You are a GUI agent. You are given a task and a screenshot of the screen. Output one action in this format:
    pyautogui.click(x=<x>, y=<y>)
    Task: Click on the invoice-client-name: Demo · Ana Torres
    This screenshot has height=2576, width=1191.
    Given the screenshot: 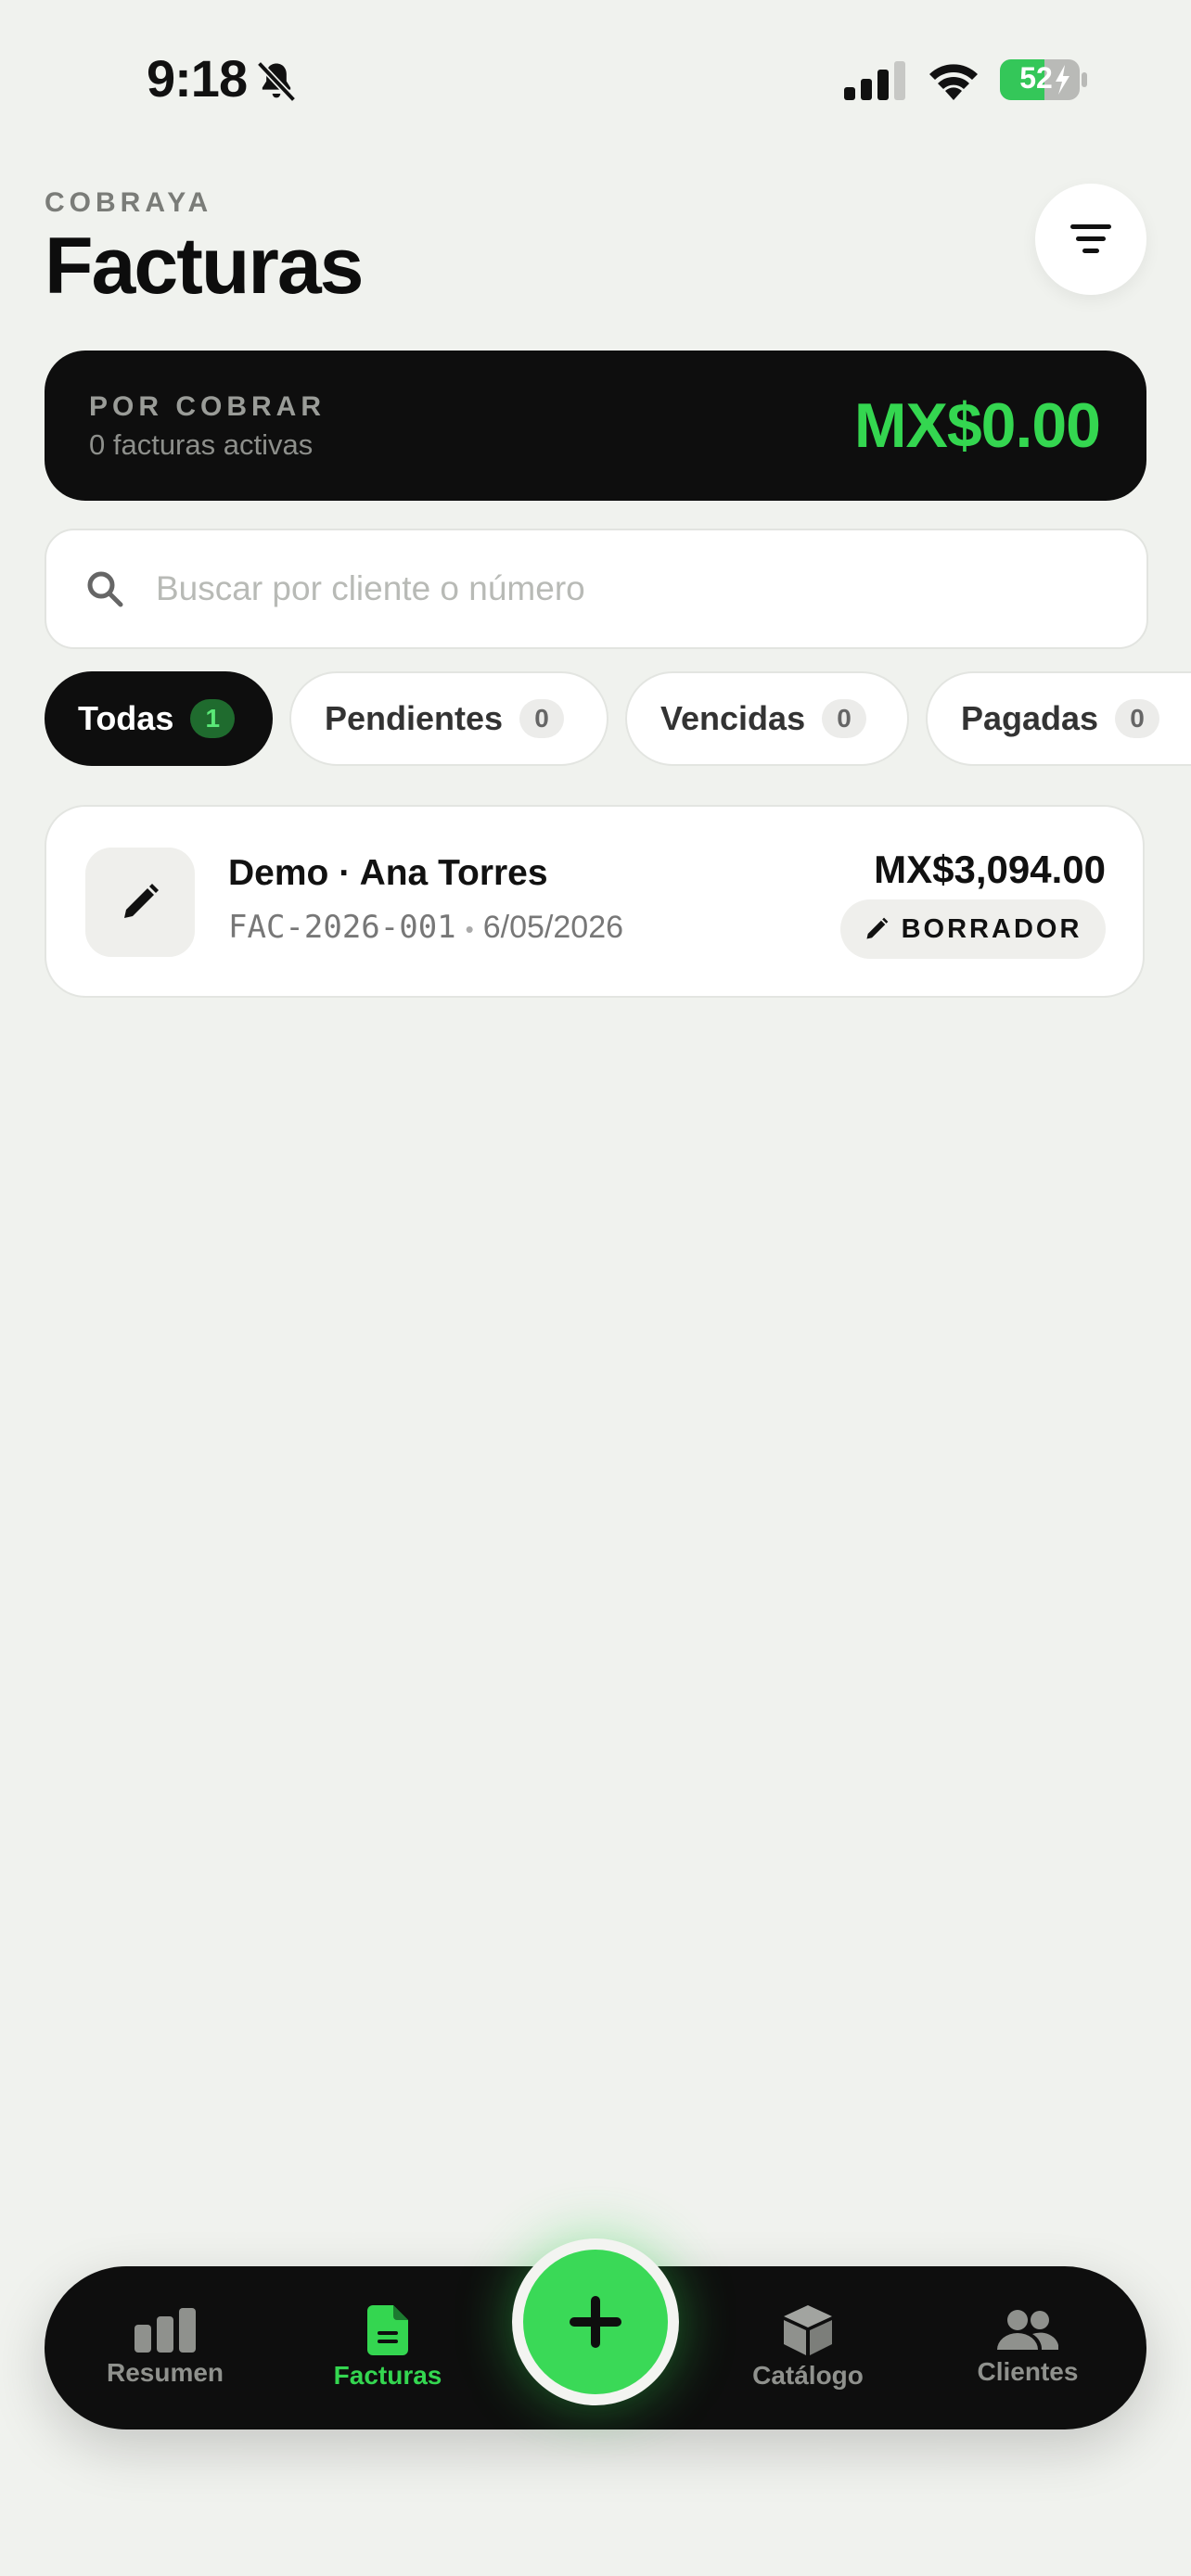 What is the action you would take?
    pyautogui.click(x=388, y=873)
    